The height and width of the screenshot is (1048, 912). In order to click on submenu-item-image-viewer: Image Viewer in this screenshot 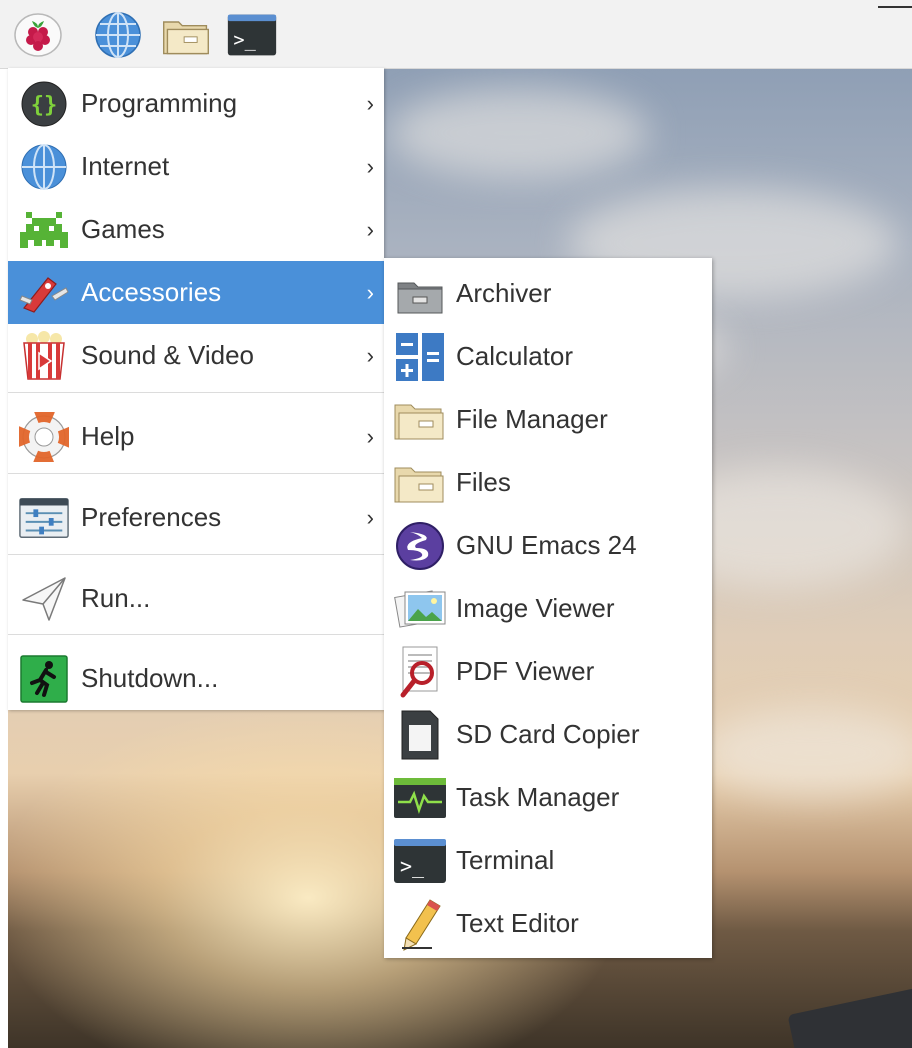, I will do `click(548, 608)`.